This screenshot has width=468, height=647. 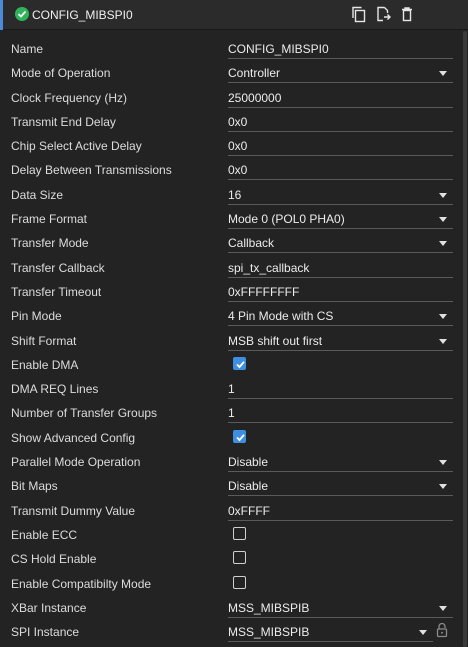 What do you see at coordinates (44, 534) in the screenshot?
I see `property-label: Enable ECC` at bounding box center [44, 534].